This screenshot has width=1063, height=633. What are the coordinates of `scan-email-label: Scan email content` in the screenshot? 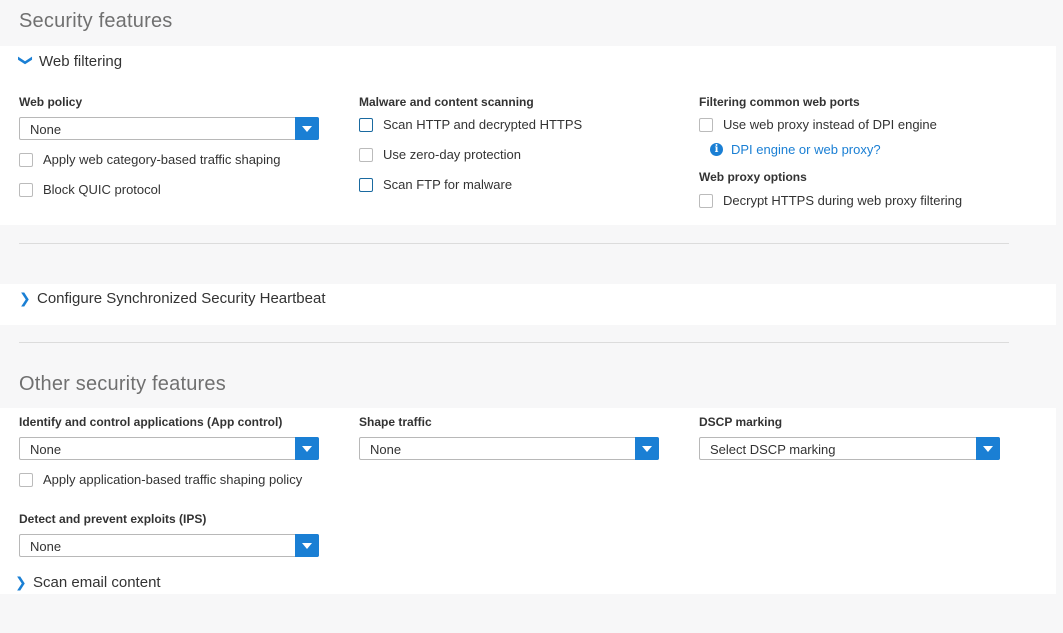 It's located at (97, 582).